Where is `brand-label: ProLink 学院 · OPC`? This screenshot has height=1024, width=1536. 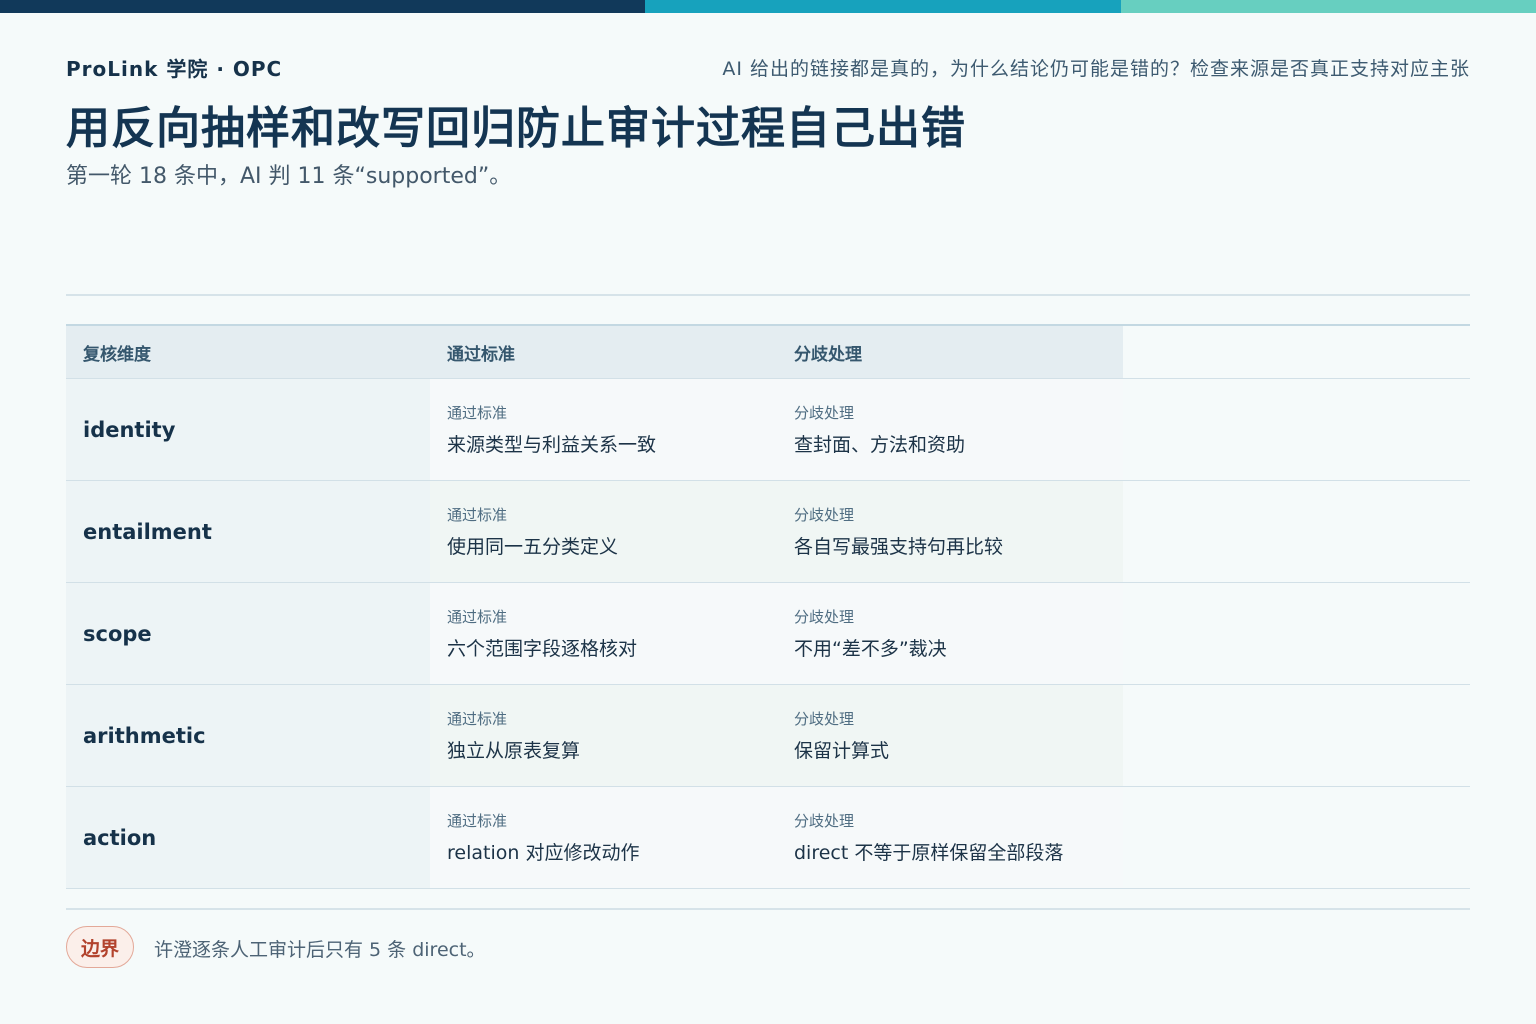
brand-label: ProLink 学院 · OPC is located at coordinates (174, 69).